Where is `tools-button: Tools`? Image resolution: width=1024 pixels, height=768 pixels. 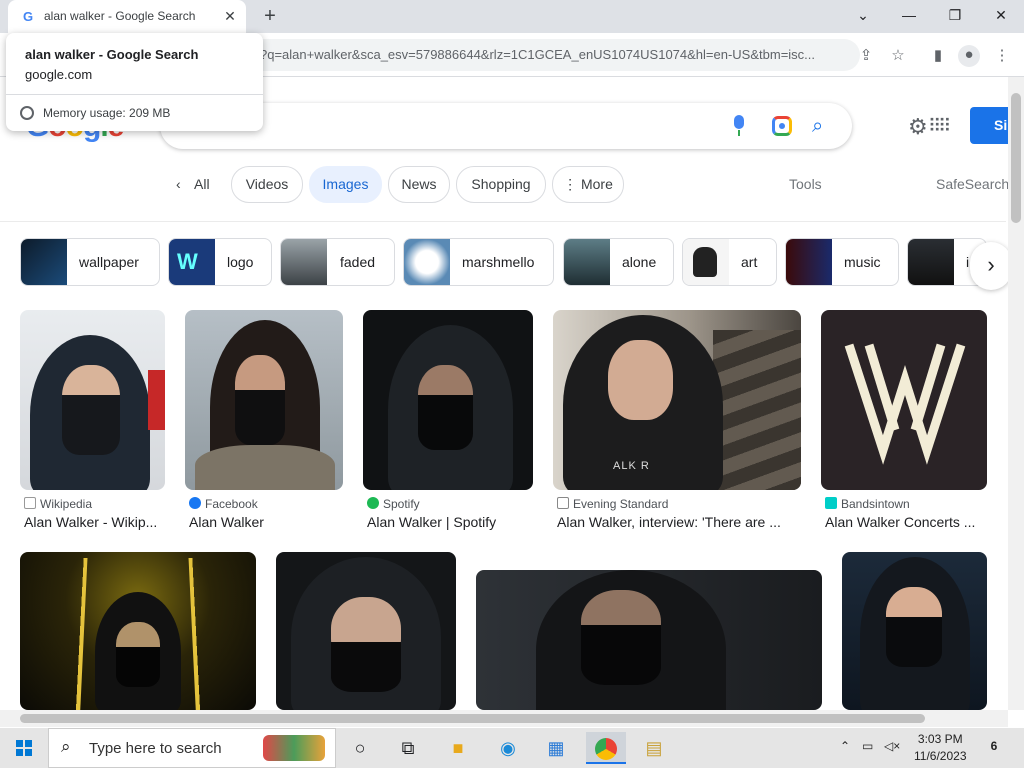
tools-button: Tools is located at coordinates (805, 184).